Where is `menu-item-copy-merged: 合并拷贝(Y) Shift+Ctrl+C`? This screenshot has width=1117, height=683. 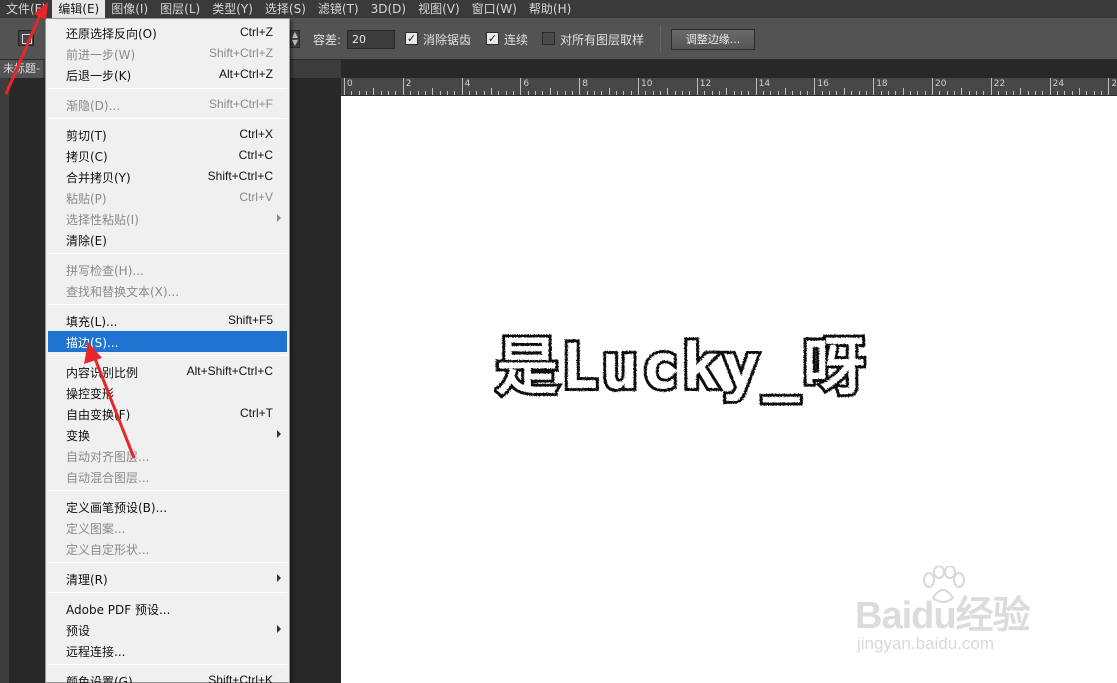 menu-item-copy-merged: 合并拷贝(Y) Shift+Ctrl+C is located at coordinates (167, 176).